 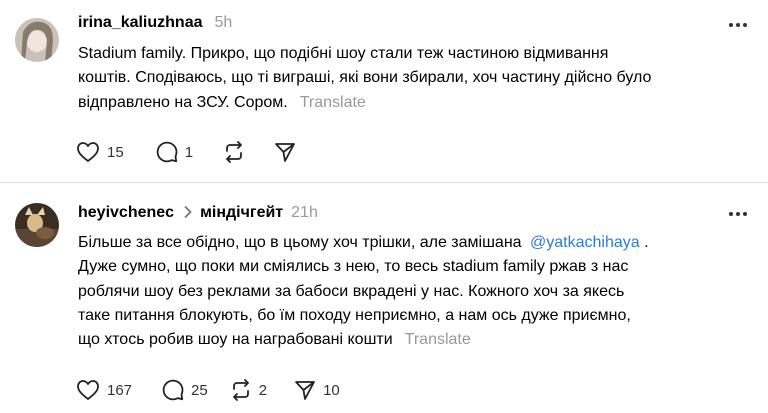 I want to click on repost-button, so click(x=234, y=152).